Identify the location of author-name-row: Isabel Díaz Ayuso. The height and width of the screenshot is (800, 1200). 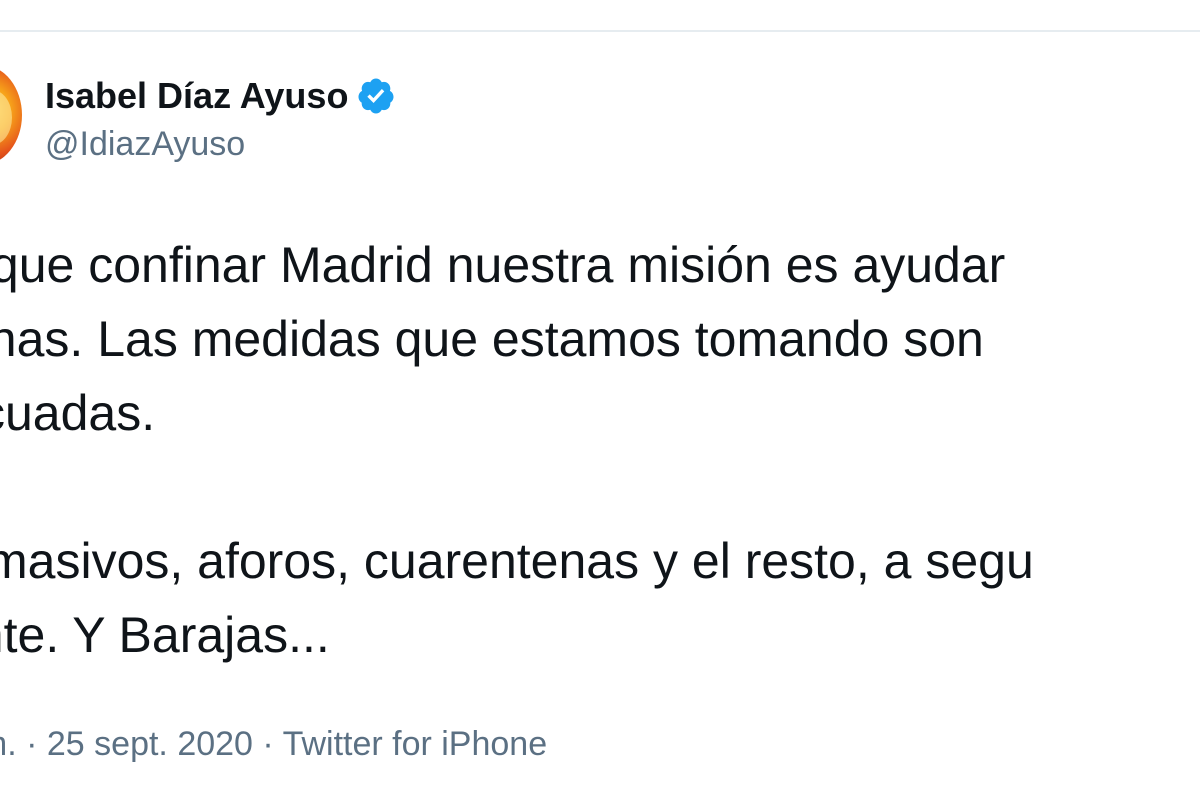
(220, 96).